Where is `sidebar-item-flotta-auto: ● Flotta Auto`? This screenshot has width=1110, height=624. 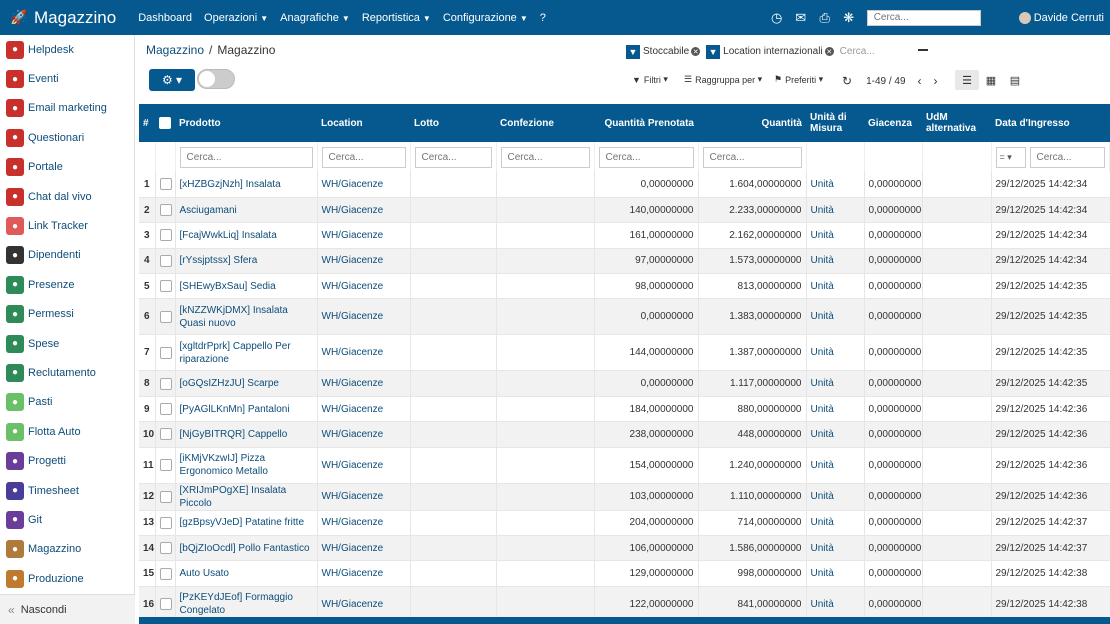 sidebar-item-flotta-auto: ● Flotta Auto is located at coordinates (67, 431).